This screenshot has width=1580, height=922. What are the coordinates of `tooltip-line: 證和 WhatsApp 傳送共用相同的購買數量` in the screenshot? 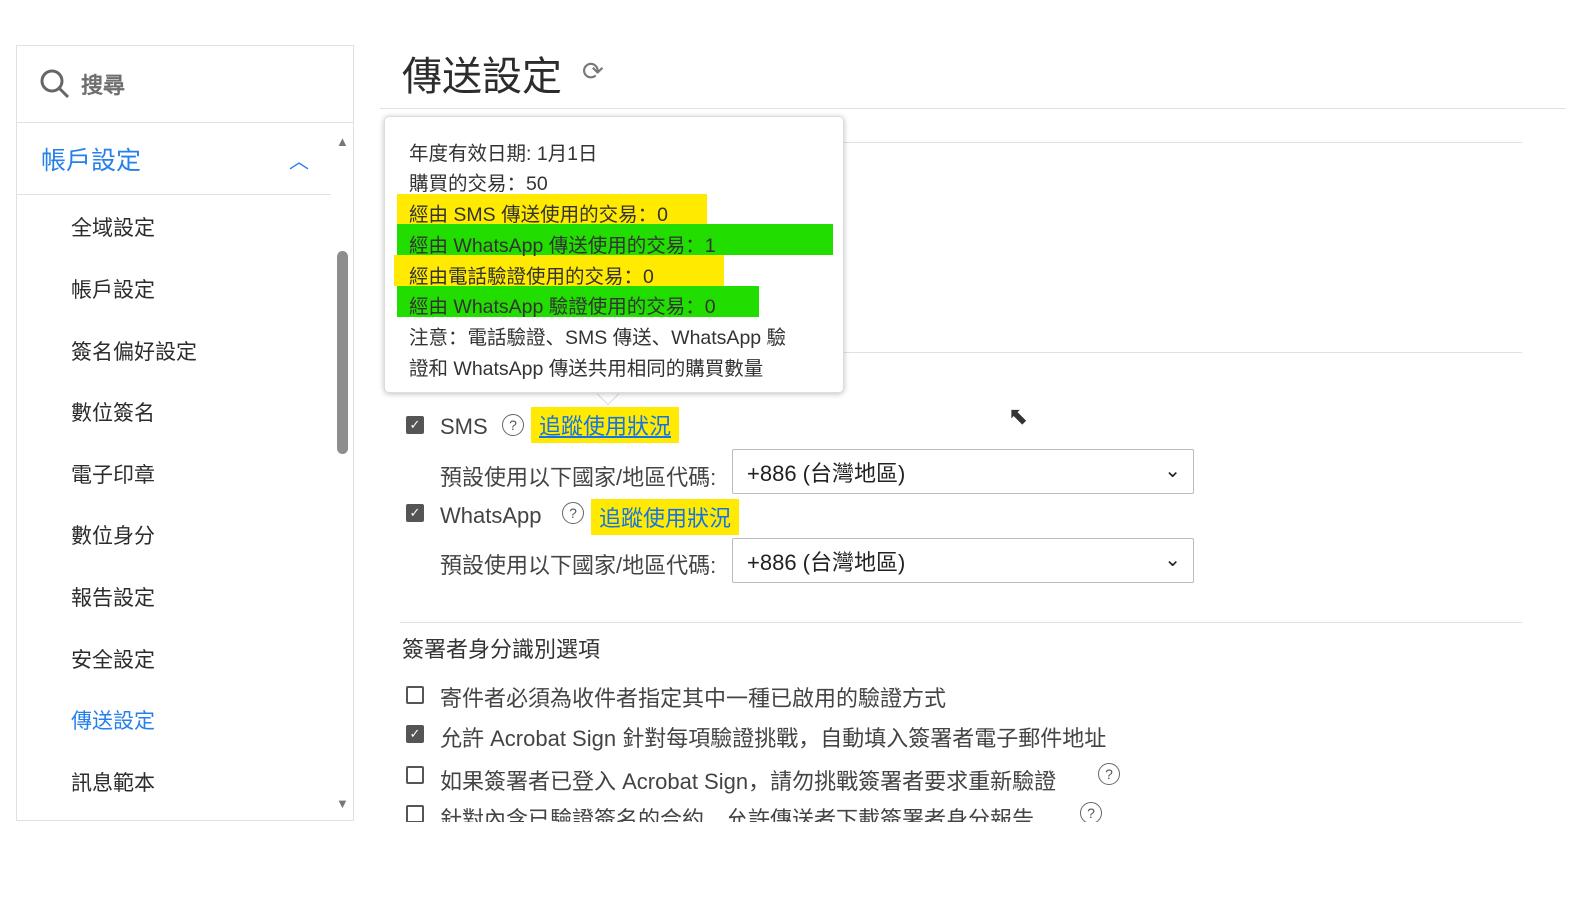 It's located at (586, 369).